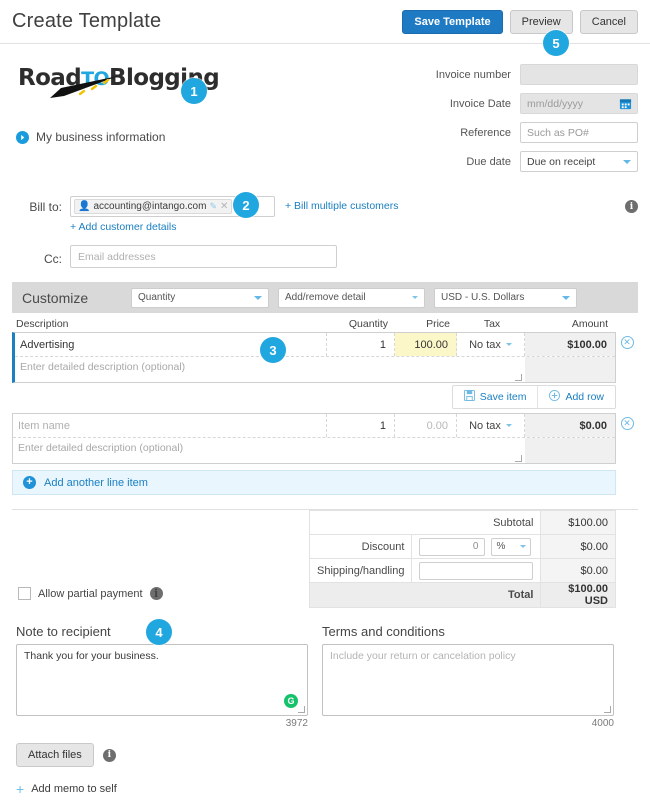 This screenshot has width=650, height=800. What do you see at coordinates (29, 482) in the screenshot?
I see `plus-circle-icon: +` at bounding box center [29, 482].